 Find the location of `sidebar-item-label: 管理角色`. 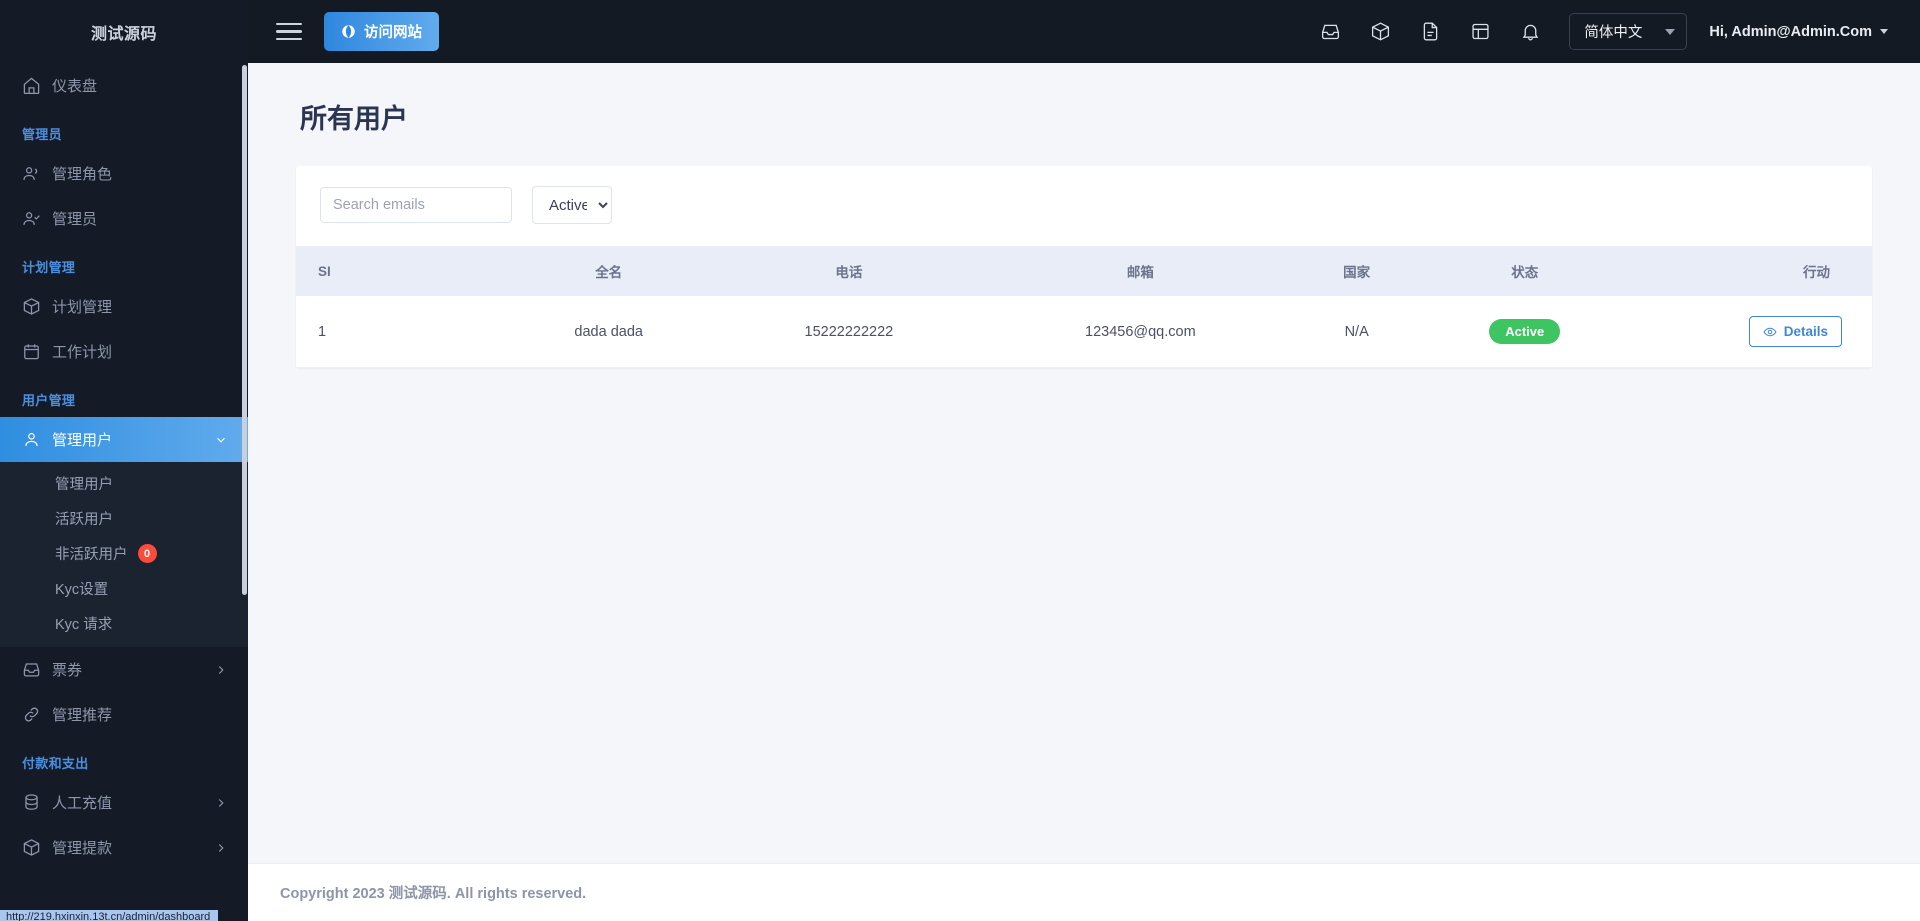

sidebar-item-label: 管理角色 is located at coordinates (82, 174).